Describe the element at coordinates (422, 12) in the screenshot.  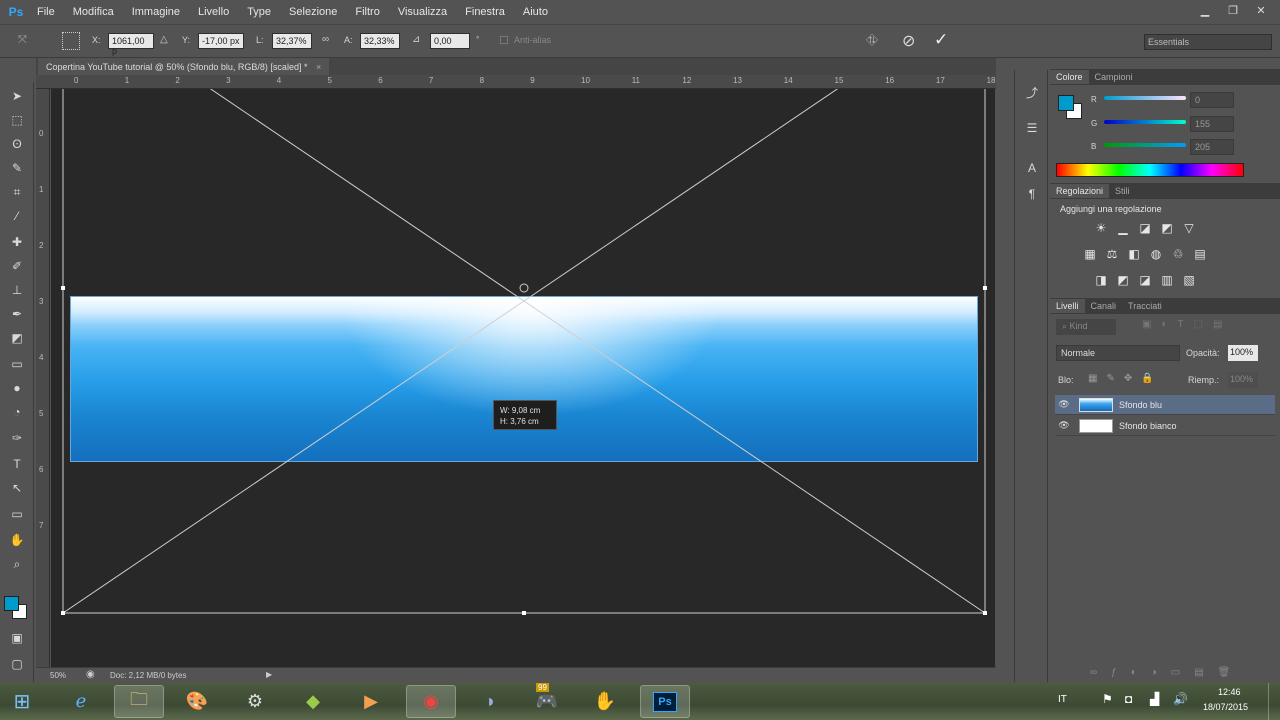
I see `menu-view: Visualizza` at that location.